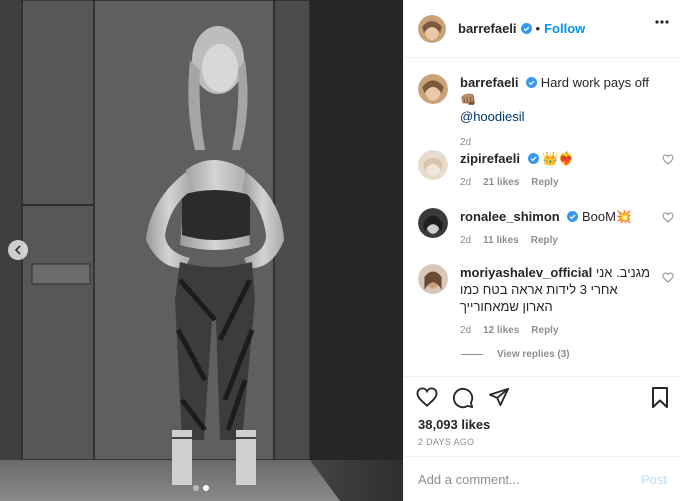 The height and width of the screenshot is (501, 680). Describe the element at coordinates (446, 442) in the screenshot. I see `post-date: 2 DAYS AGO` at that location.